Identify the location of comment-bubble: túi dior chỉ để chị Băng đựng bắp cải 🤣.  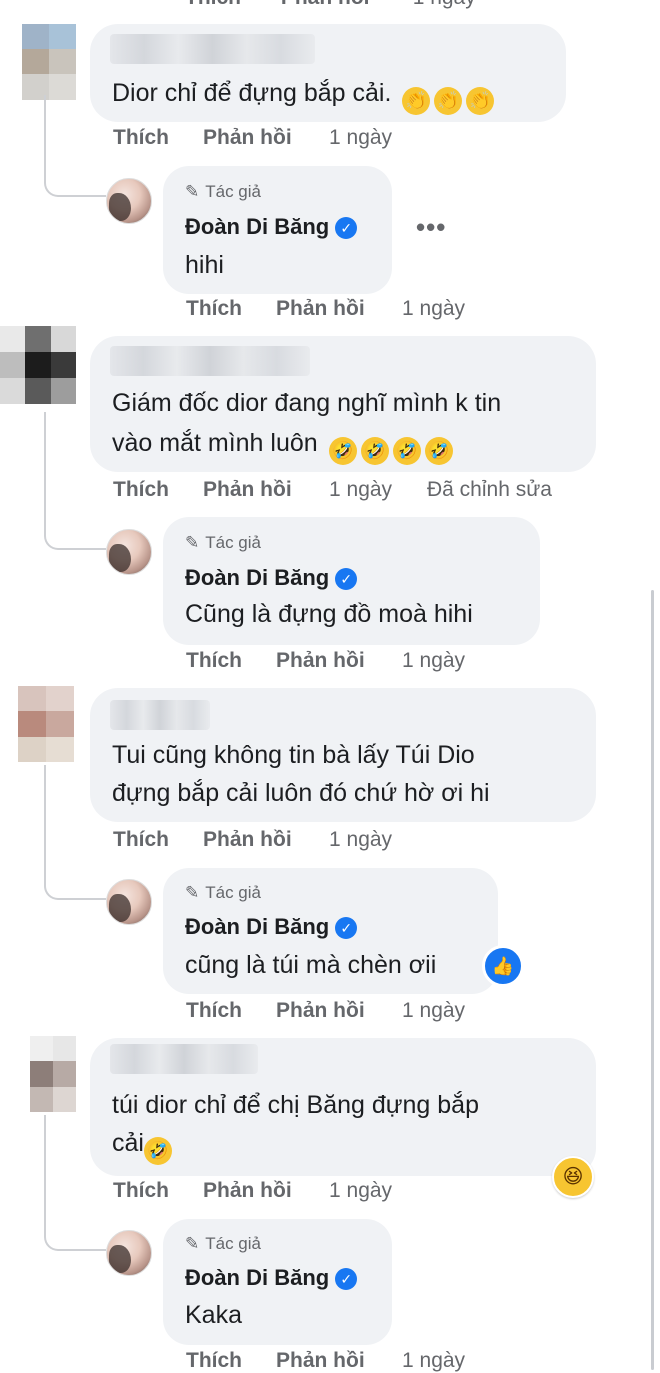
(343, 1107).